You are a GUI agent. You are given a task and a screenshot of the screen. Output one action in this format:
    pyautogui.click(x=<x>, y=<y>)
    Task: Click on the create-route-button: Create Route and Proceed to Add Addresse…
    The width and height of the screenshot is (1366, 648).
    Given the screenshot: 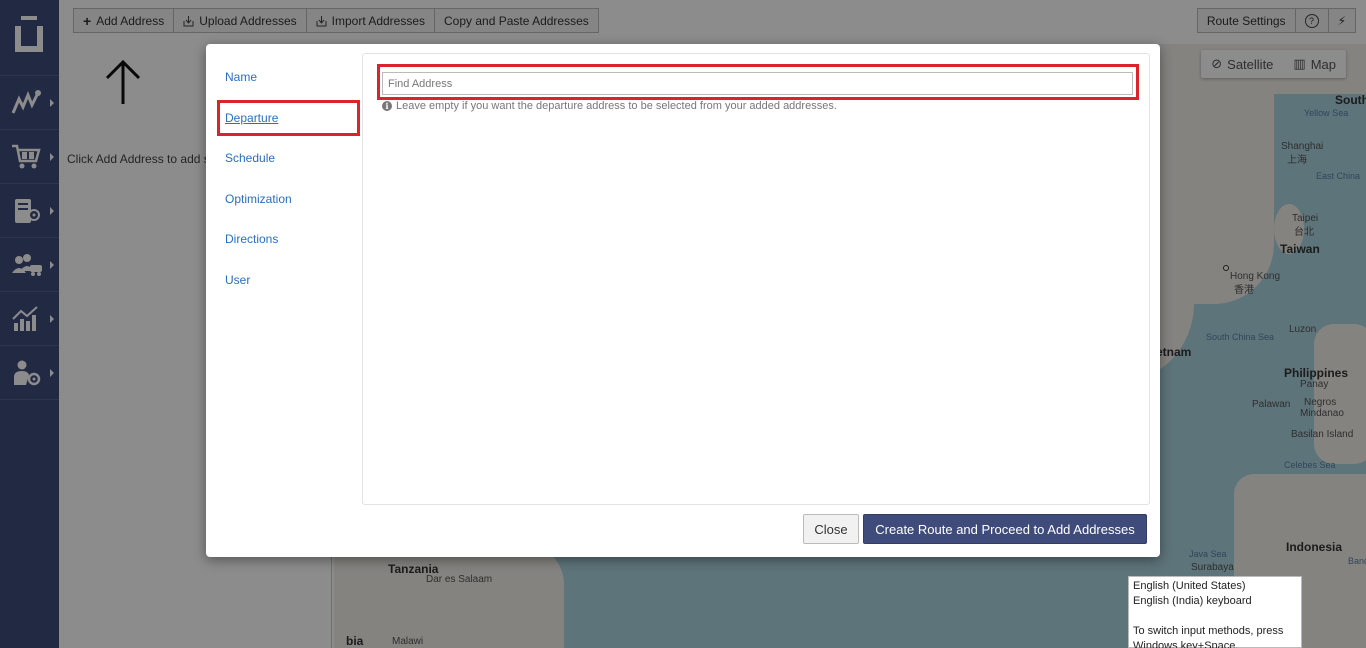 What is the action you would take?
    pyautogui.click(x=1005, y=529)
    